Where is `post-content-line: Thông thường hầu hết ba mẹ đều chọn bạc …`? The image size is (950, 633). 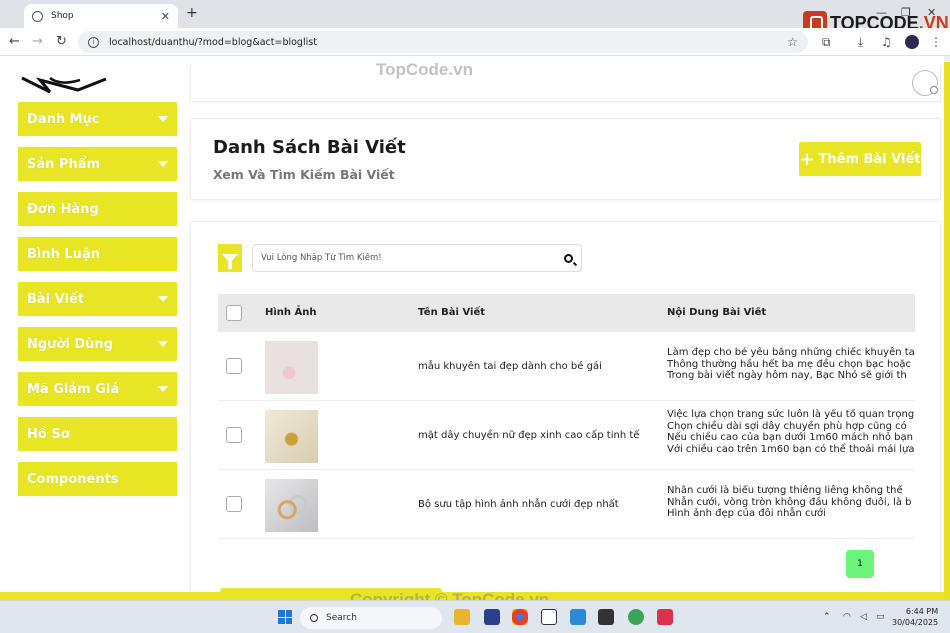 post-content-line: Thông thường hầu hết ba mẹ đều chọn bạc … is located at coordinates (789, 364).